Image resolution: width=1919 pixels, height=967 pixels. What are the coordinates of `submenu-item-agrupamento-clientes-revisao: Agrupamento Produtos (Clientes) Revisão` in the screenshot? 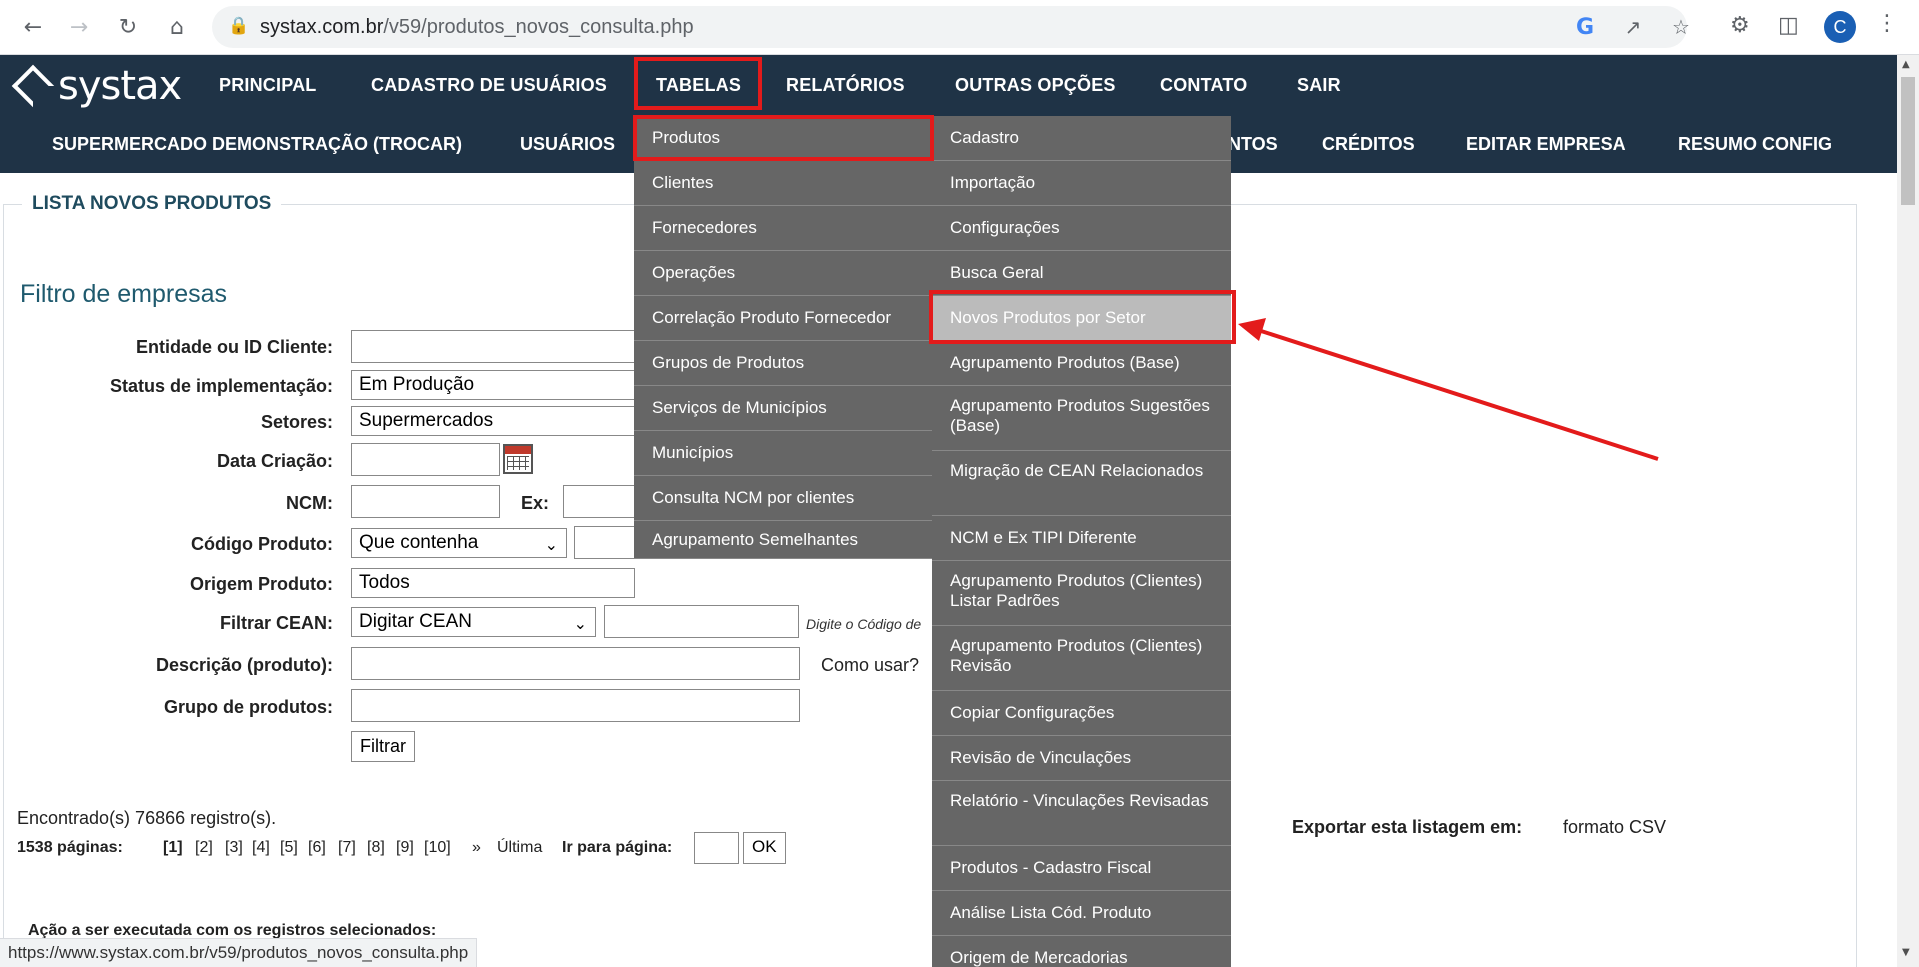 It's located at (1081, 658).